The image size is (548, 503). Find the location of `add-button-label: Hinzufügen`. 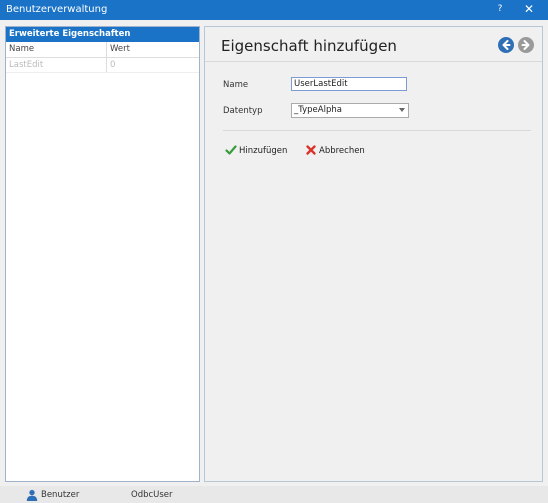

add-button-label: Hinzufügen is located at coordinates (263, 151).